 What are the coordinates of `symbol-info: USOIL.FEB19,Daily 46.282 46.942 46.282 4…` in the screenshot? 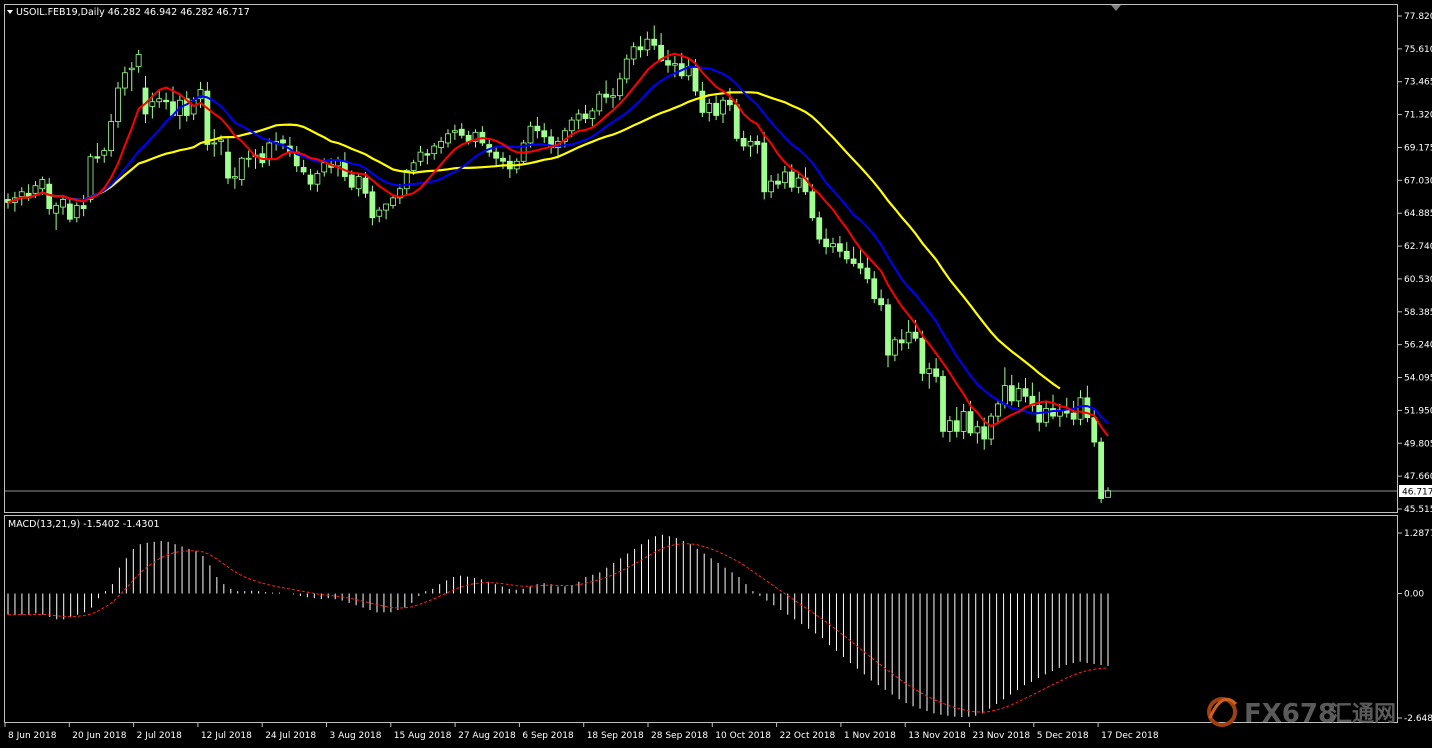 It's located at (133, 12).